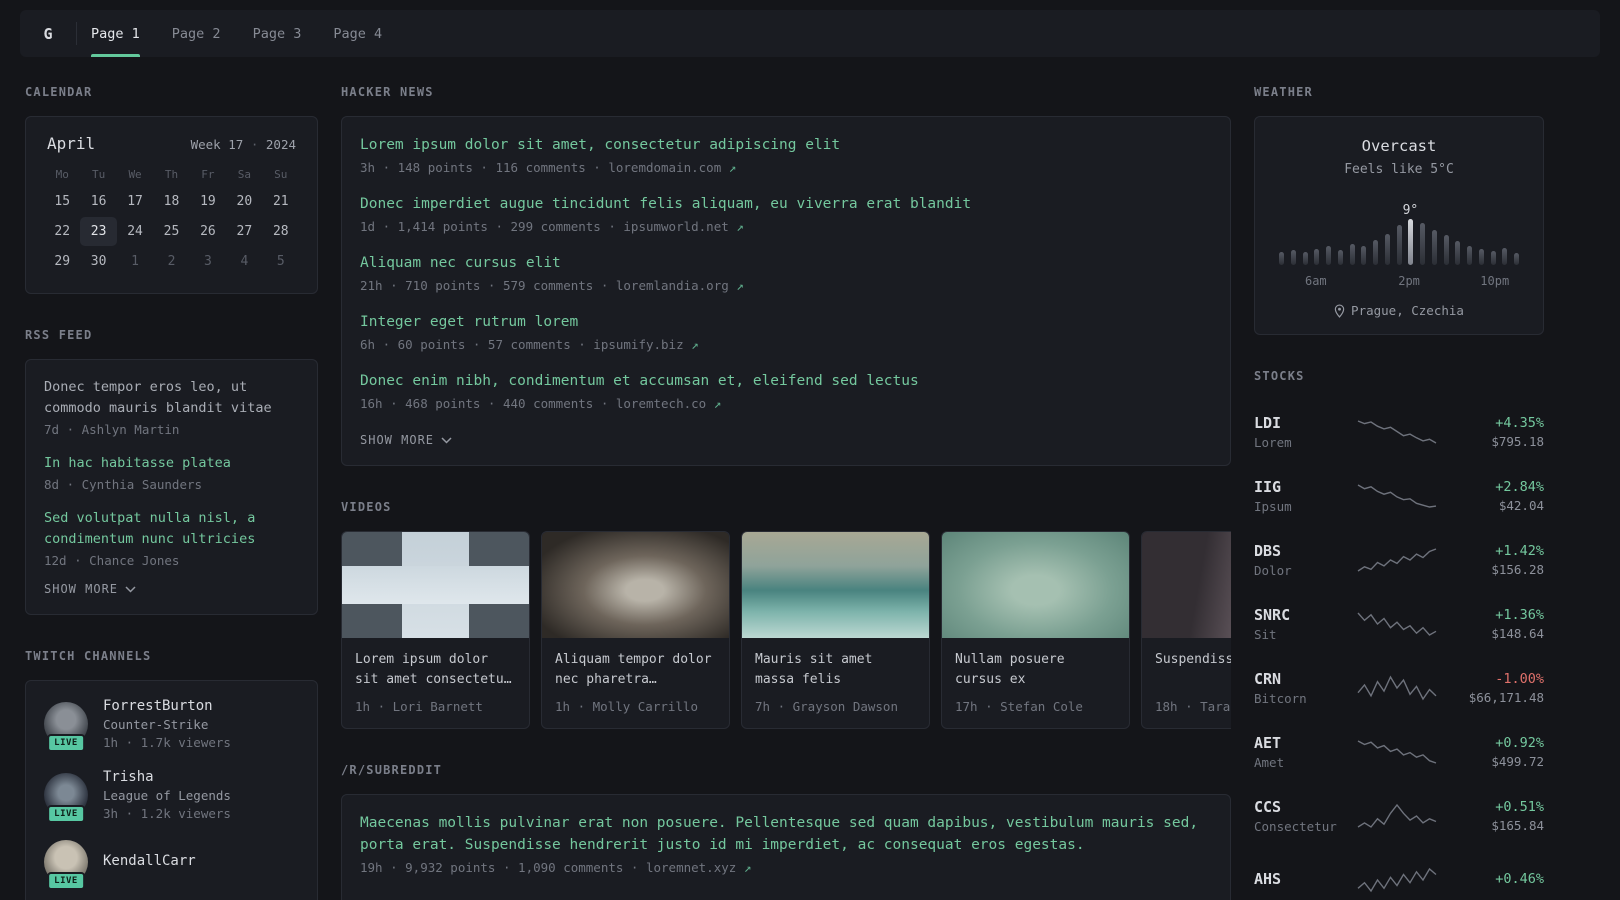  I want to click on calendar-day: 19, so click(208, 201).